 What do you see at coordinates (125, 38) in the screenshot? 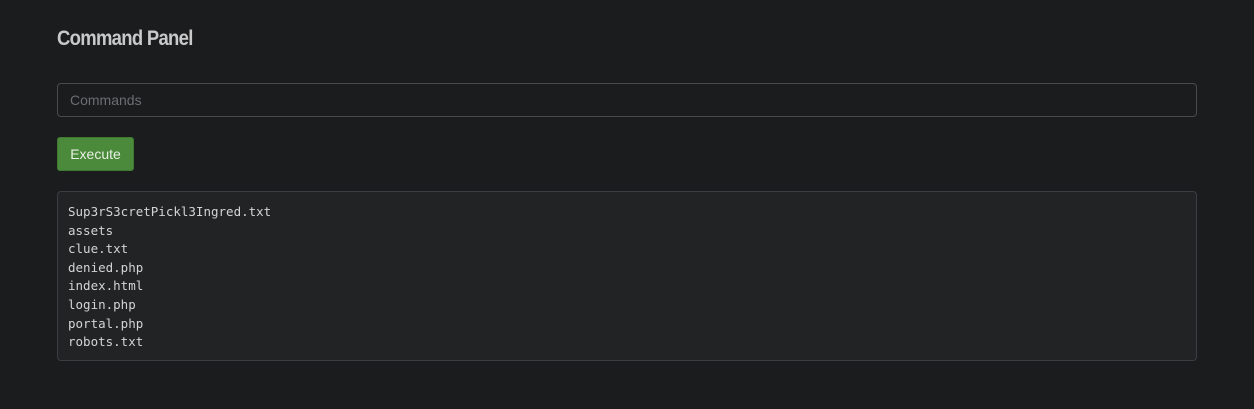
I see `page-title: Command Panel` at bounding box center [125, 38].